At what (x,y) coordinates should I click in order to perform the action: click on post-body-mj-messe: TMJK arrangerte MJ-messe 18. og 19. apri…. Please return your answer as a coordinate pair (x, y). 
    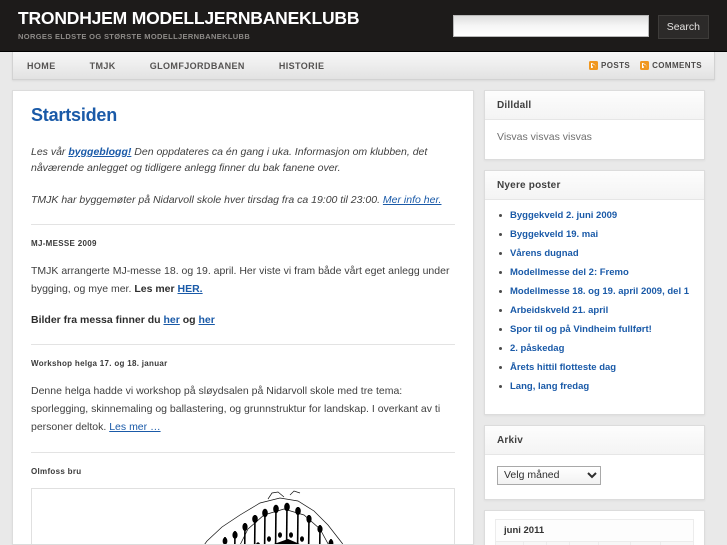
    Looking at the image, I should click on (243, 280).